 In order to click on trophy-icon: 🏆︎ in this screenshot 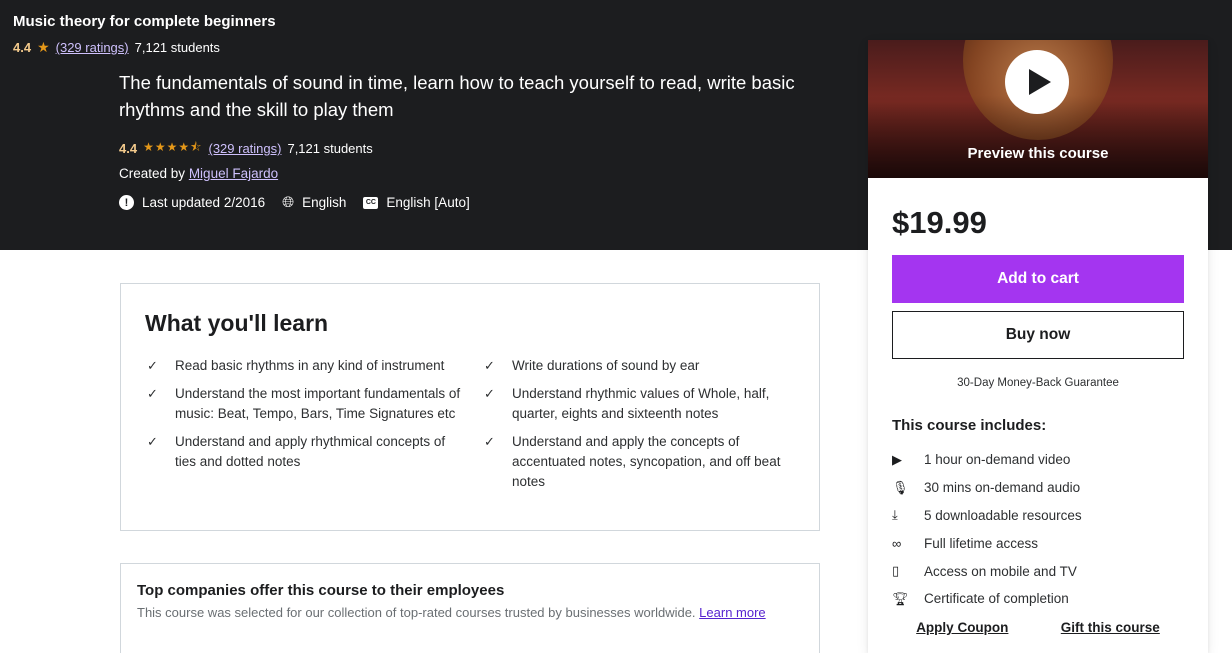, I will do `click(900, 598)`.